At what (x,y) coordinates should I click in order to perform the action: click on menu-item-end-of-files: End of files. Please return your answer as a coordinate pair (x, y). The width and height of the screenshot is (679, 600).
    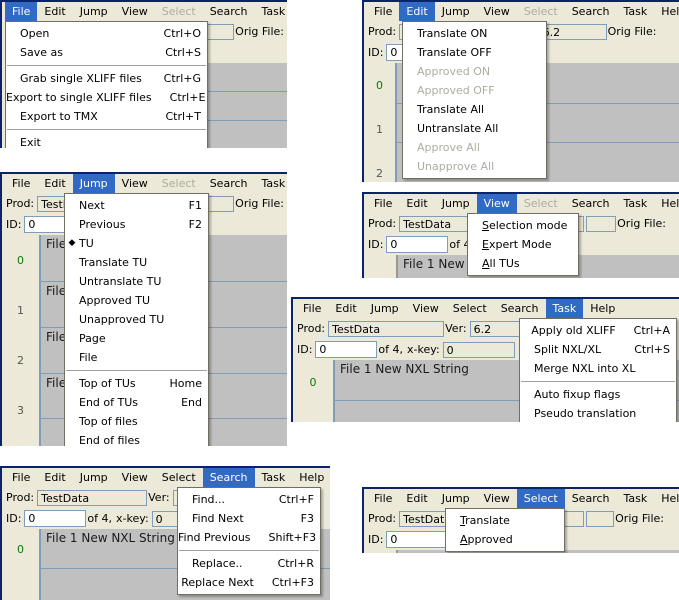
    Looking at the image, I should click on (136, 438).